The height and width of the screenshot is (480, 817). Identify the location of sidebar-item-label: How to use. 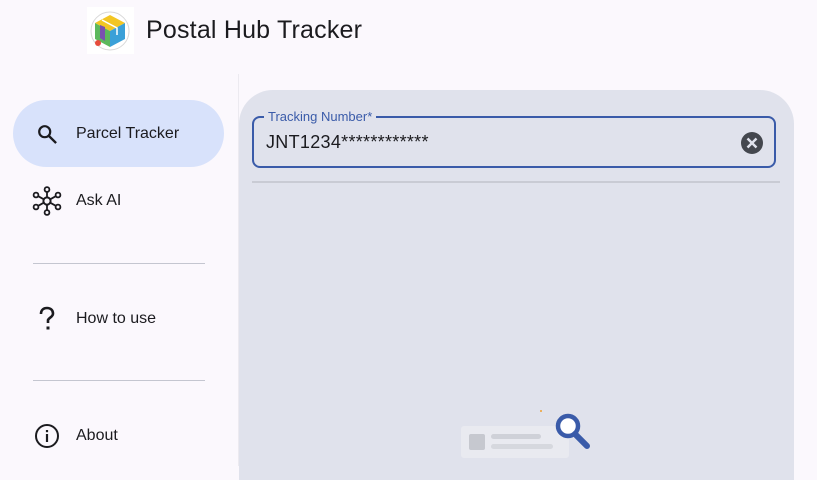
(116, 318).